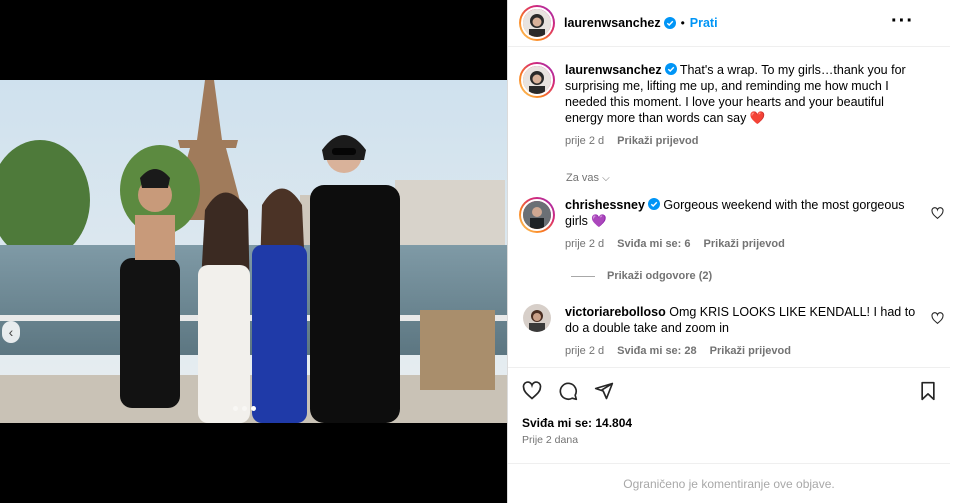 Image resolution: width=977 pixels, height=503 pixels. I want to click on save-bookmark-icon, so click(928, 391).